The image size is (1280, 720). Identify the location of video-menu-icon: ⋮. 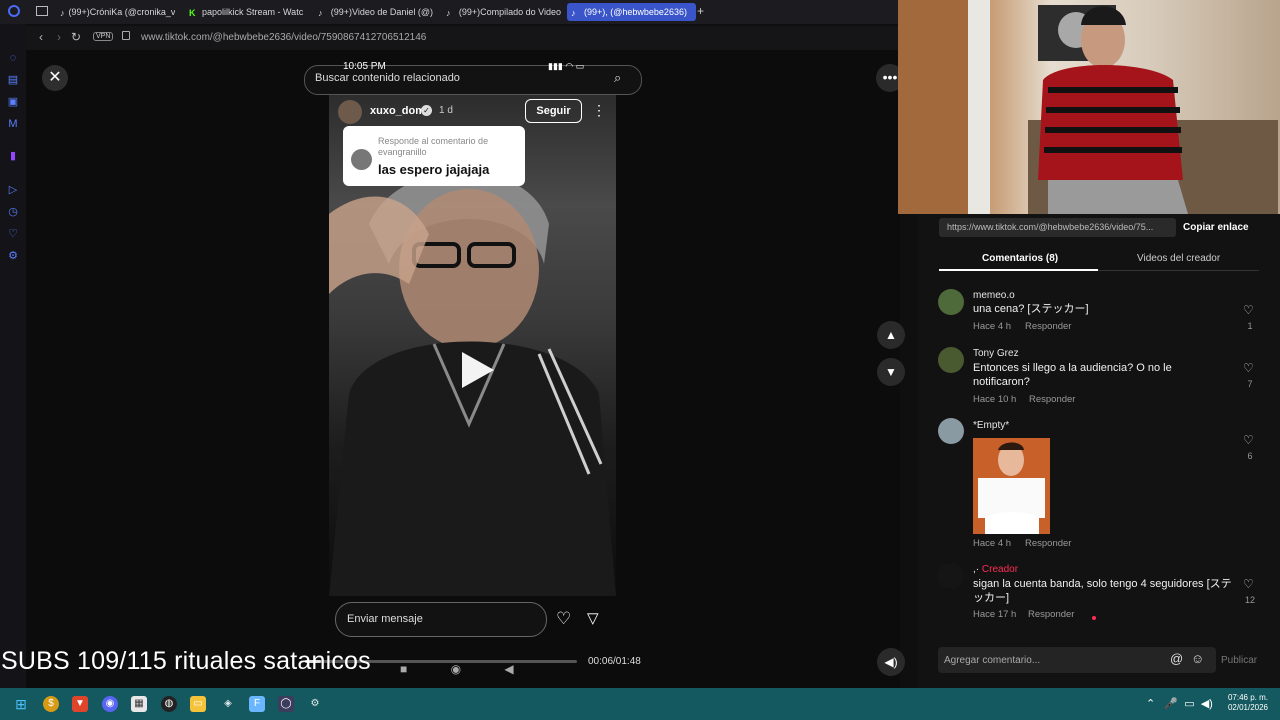
(599, 110).